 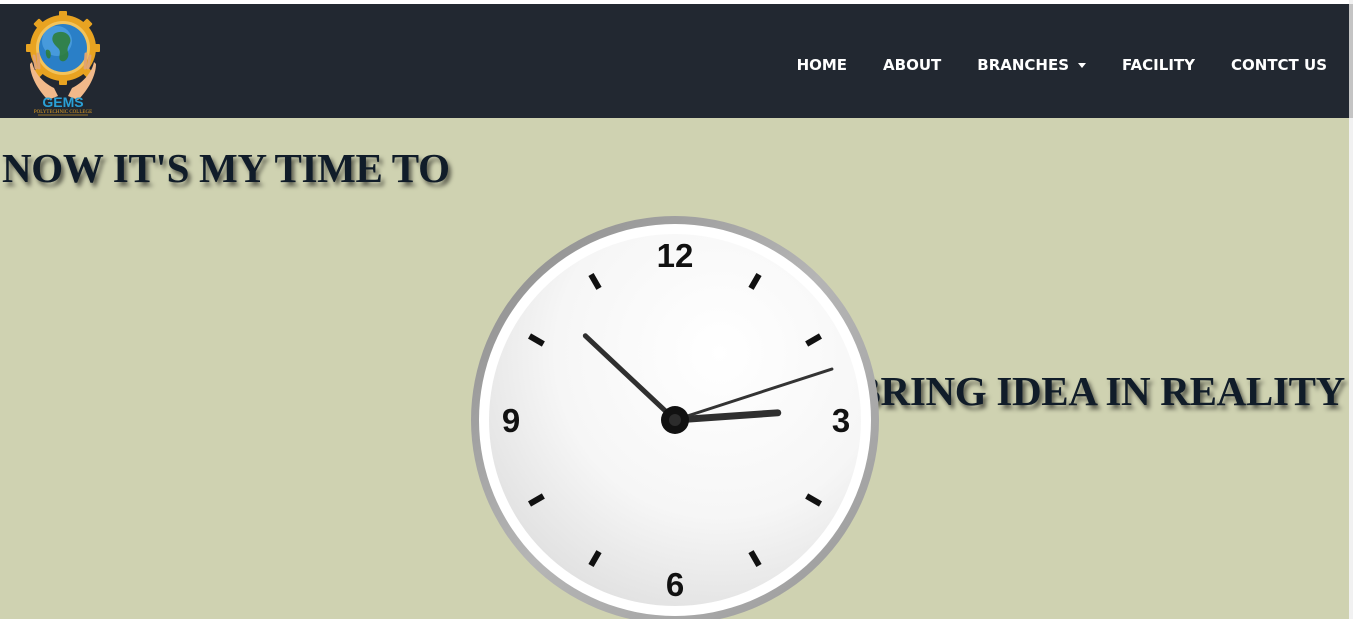 I want to click on clock-numeral-6: 6, so click(x=675, y=584).